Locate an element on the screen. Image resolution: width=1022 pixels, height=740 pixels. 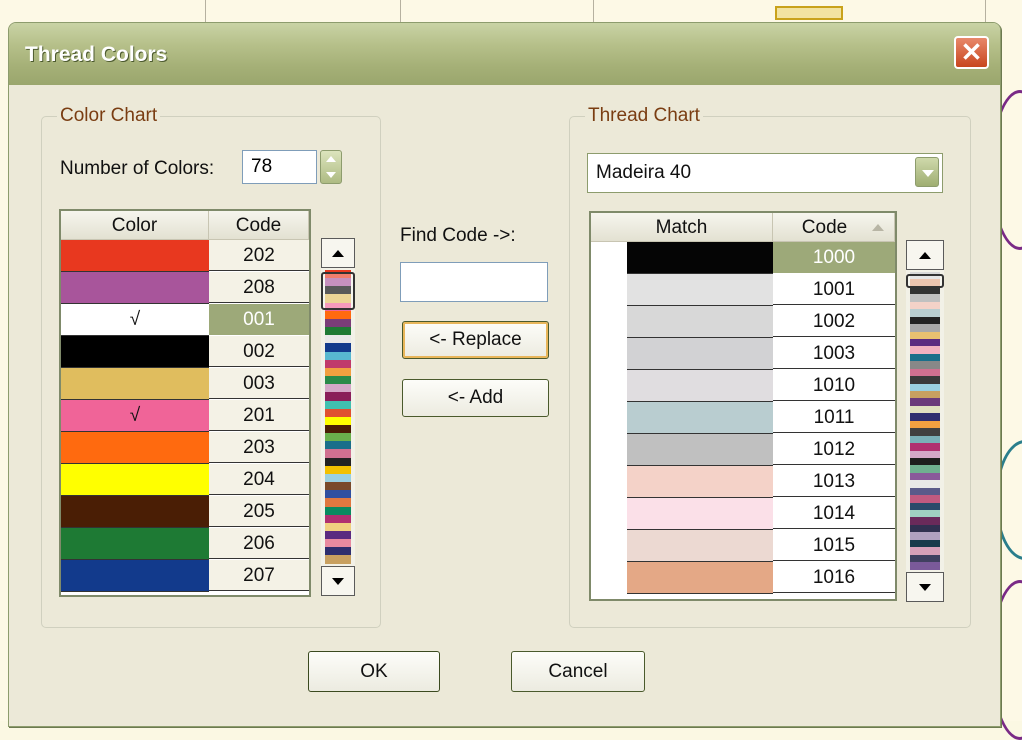
color-chart-row: 002 is located at coordinates (185, 352).